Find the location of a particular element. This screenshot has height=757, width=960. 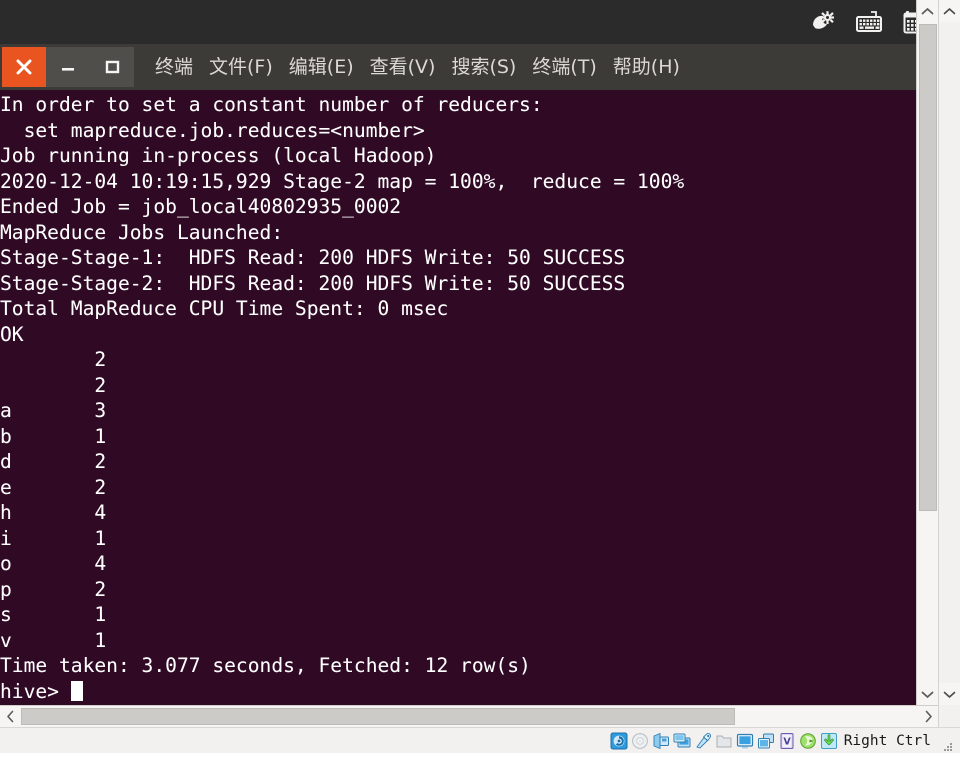

menu-item-terminal-title: 终端 is located at coordinates (174, 67).